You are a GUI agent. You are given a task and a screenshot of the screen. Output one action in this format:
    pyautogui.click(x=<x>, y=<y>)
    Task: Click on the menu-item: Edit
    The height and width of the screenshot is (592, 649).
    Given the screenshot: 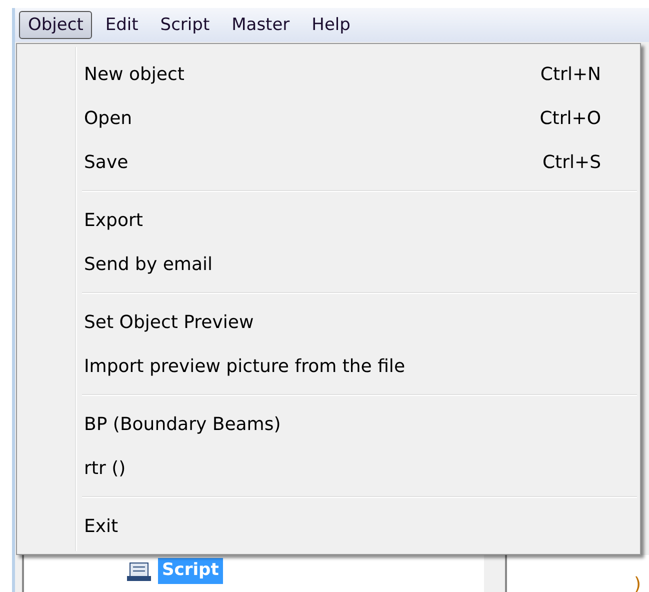 What is the action you would take?
    pyautogui.click(x=122, y=25)
    